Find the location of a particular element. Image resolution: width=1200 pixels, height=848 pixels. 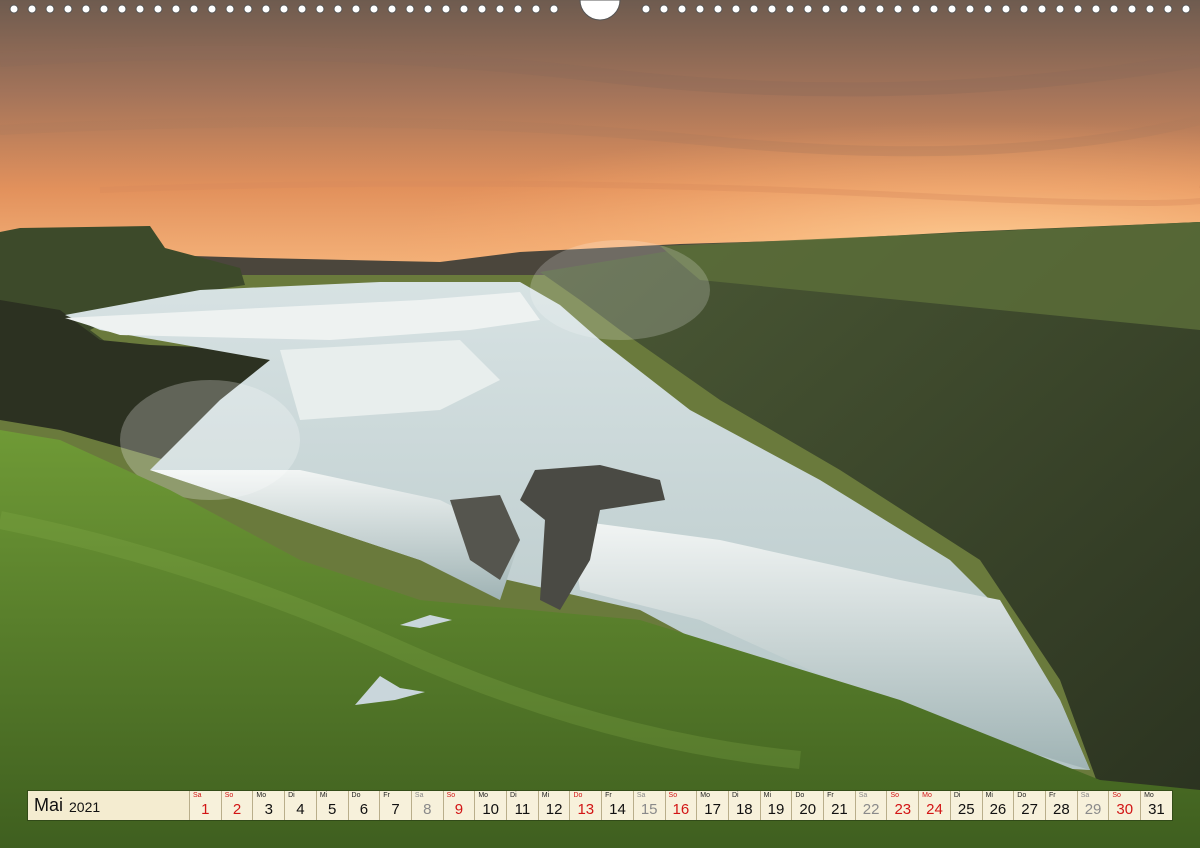

day-number: 31 is located at coordinates (1156, 809).